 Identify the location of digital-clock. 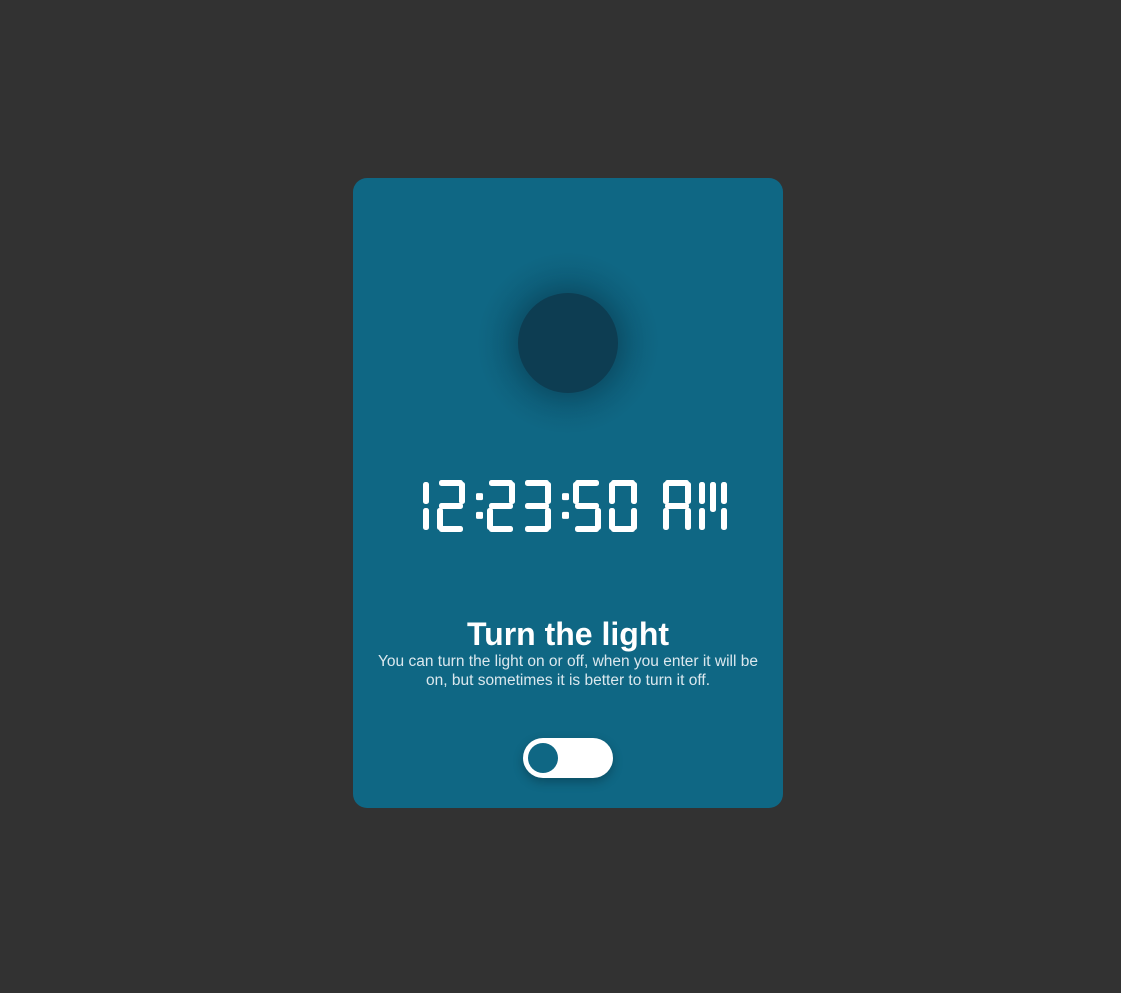
(568, 509).